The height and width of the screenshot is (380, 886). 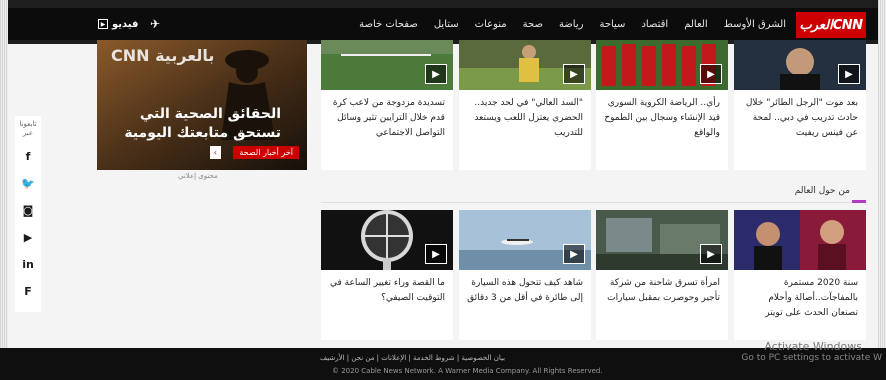 What do you see at coordinates (695, 24) in the screenshot?
I see `nav-item-world: العالم` at bounding box center [695, 24].